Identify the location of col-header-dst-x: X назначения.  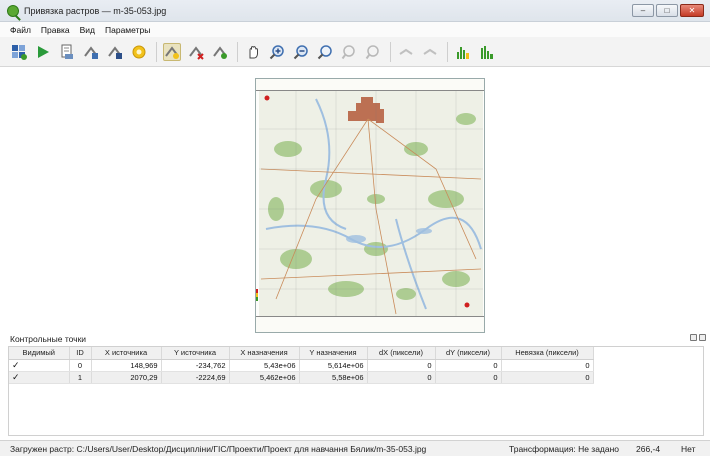
(264, 353).